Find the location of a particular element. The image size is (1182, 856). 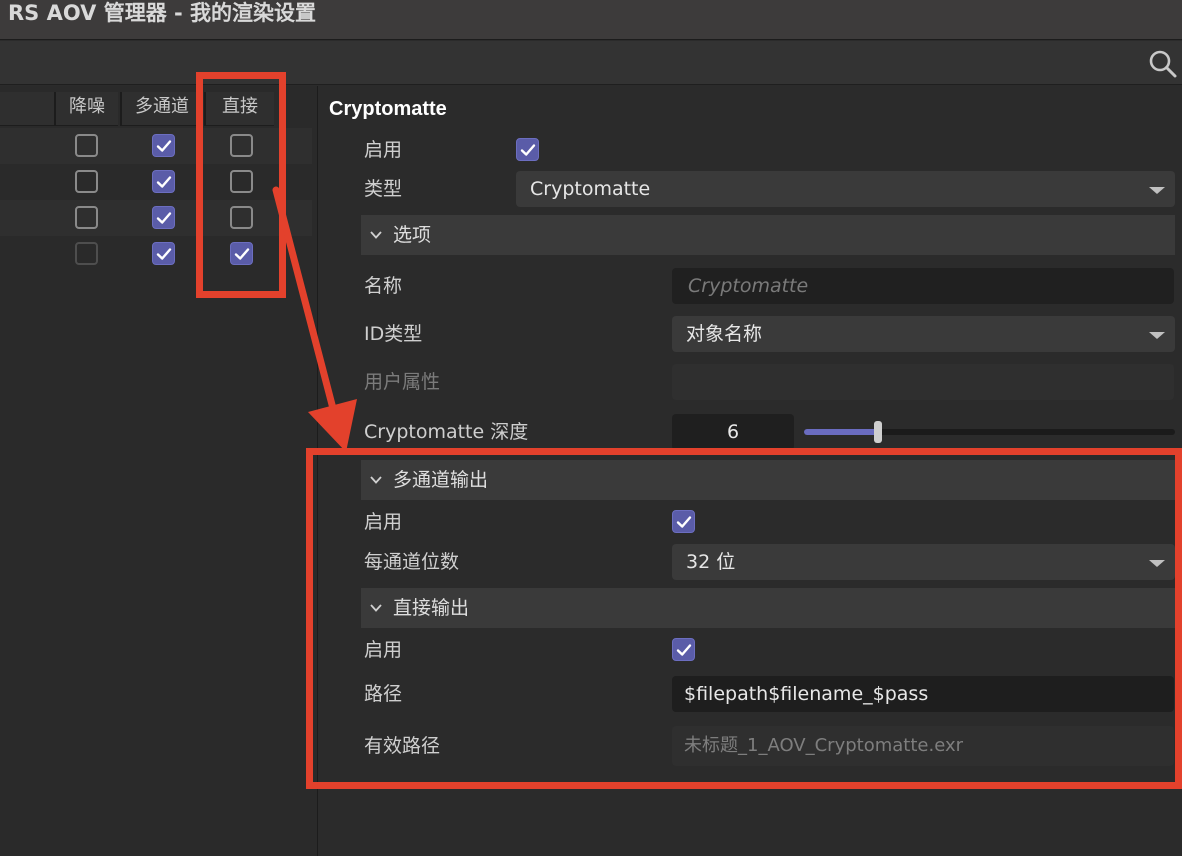

effective-path-label: 有效路径 is located at coordinates (402, 746).